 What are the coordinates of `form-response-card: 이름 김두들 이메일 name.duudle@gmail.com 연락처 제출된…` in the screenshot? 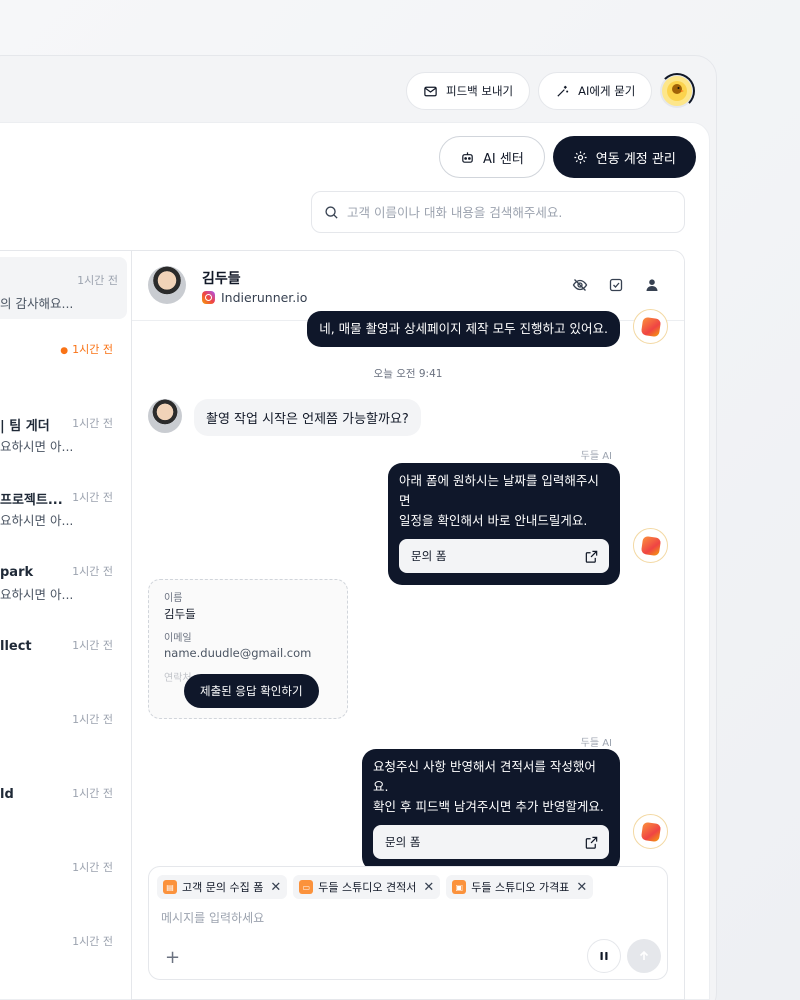 It's located at (248, 649).